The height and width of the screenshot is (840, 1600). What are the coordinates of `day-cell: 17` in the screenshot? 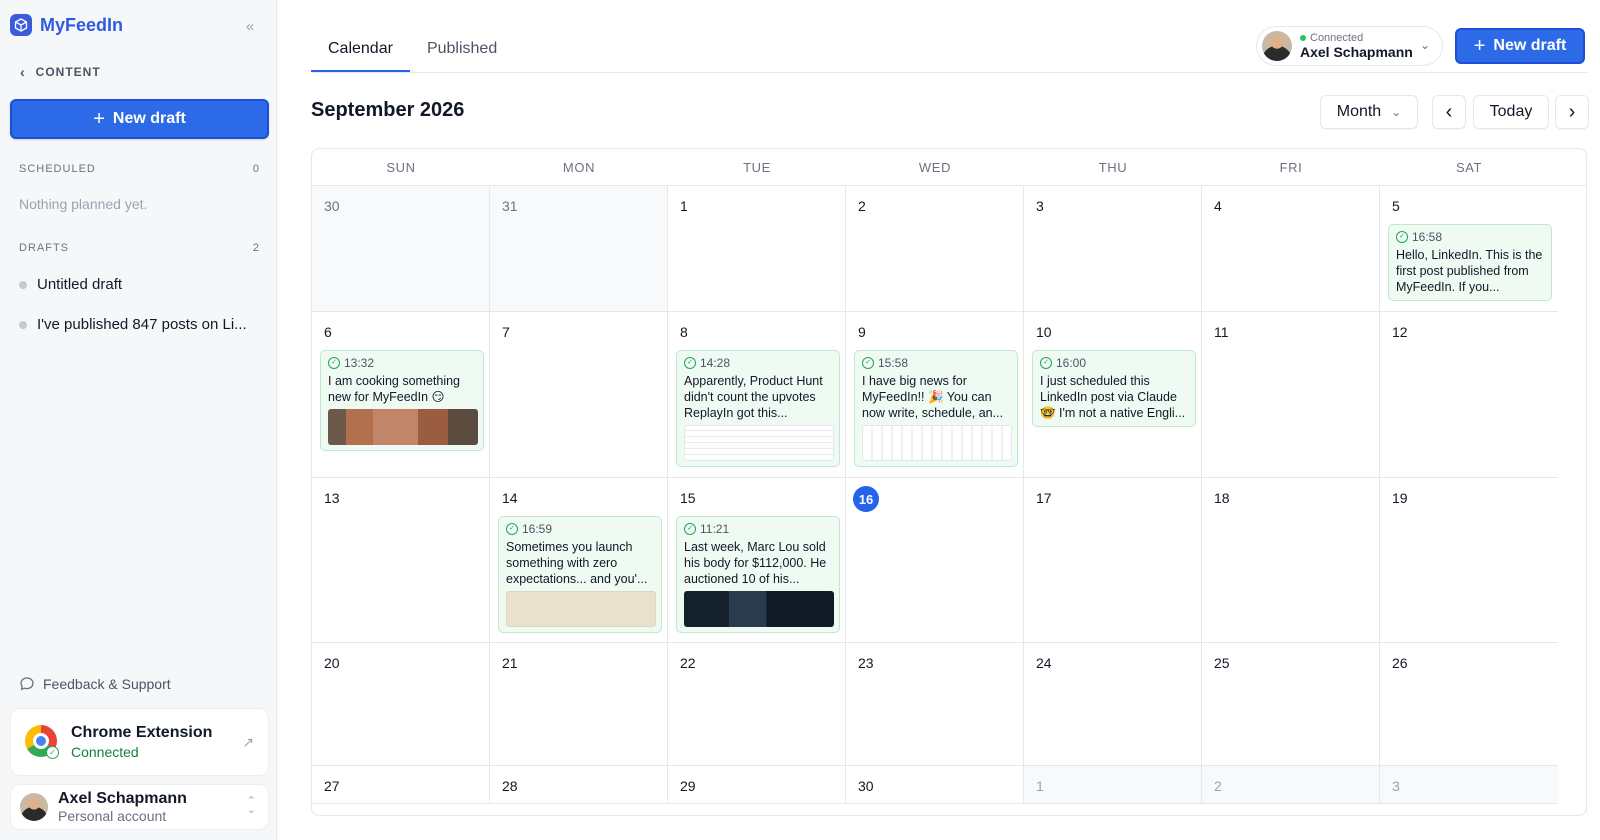 It's located at (1113, 560).